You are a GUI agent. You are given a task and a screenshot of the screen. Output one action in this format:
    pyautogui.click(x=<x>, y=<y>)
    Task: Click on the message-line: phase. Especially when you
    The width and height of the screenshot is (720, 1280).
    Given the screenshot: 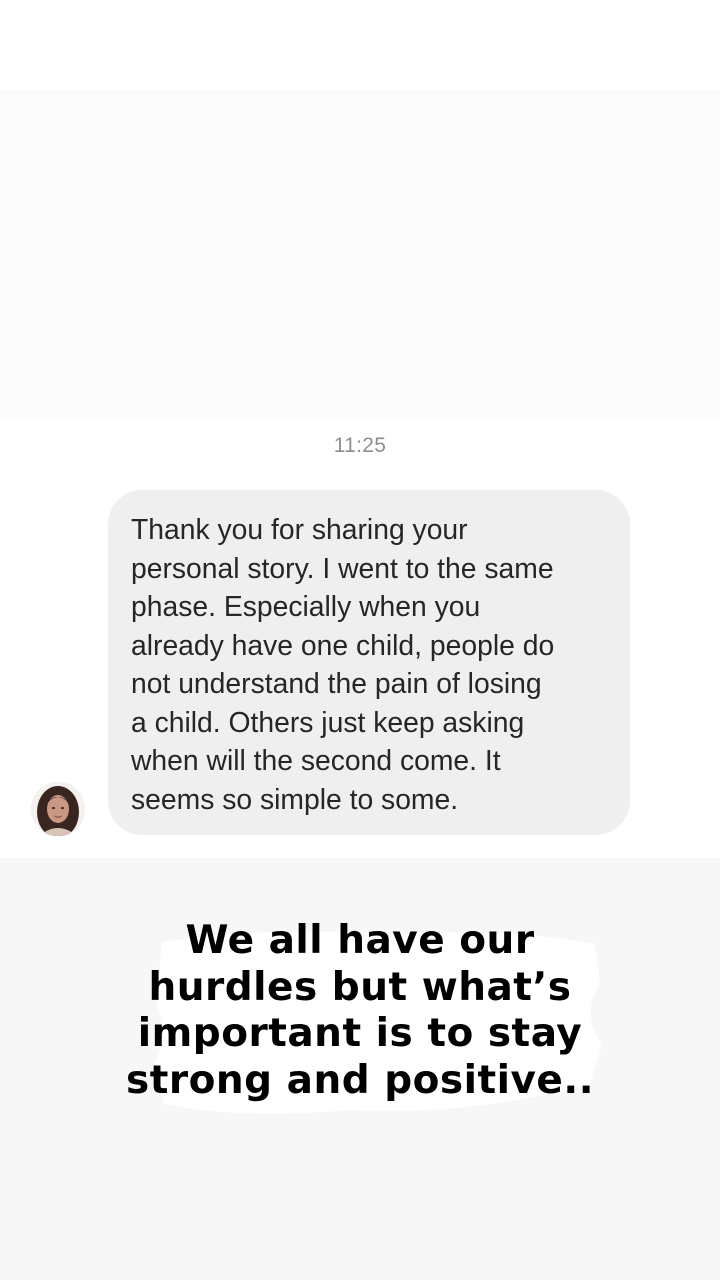 What is the action you would take?
    pyautogui.click(x=306, y=606)
    